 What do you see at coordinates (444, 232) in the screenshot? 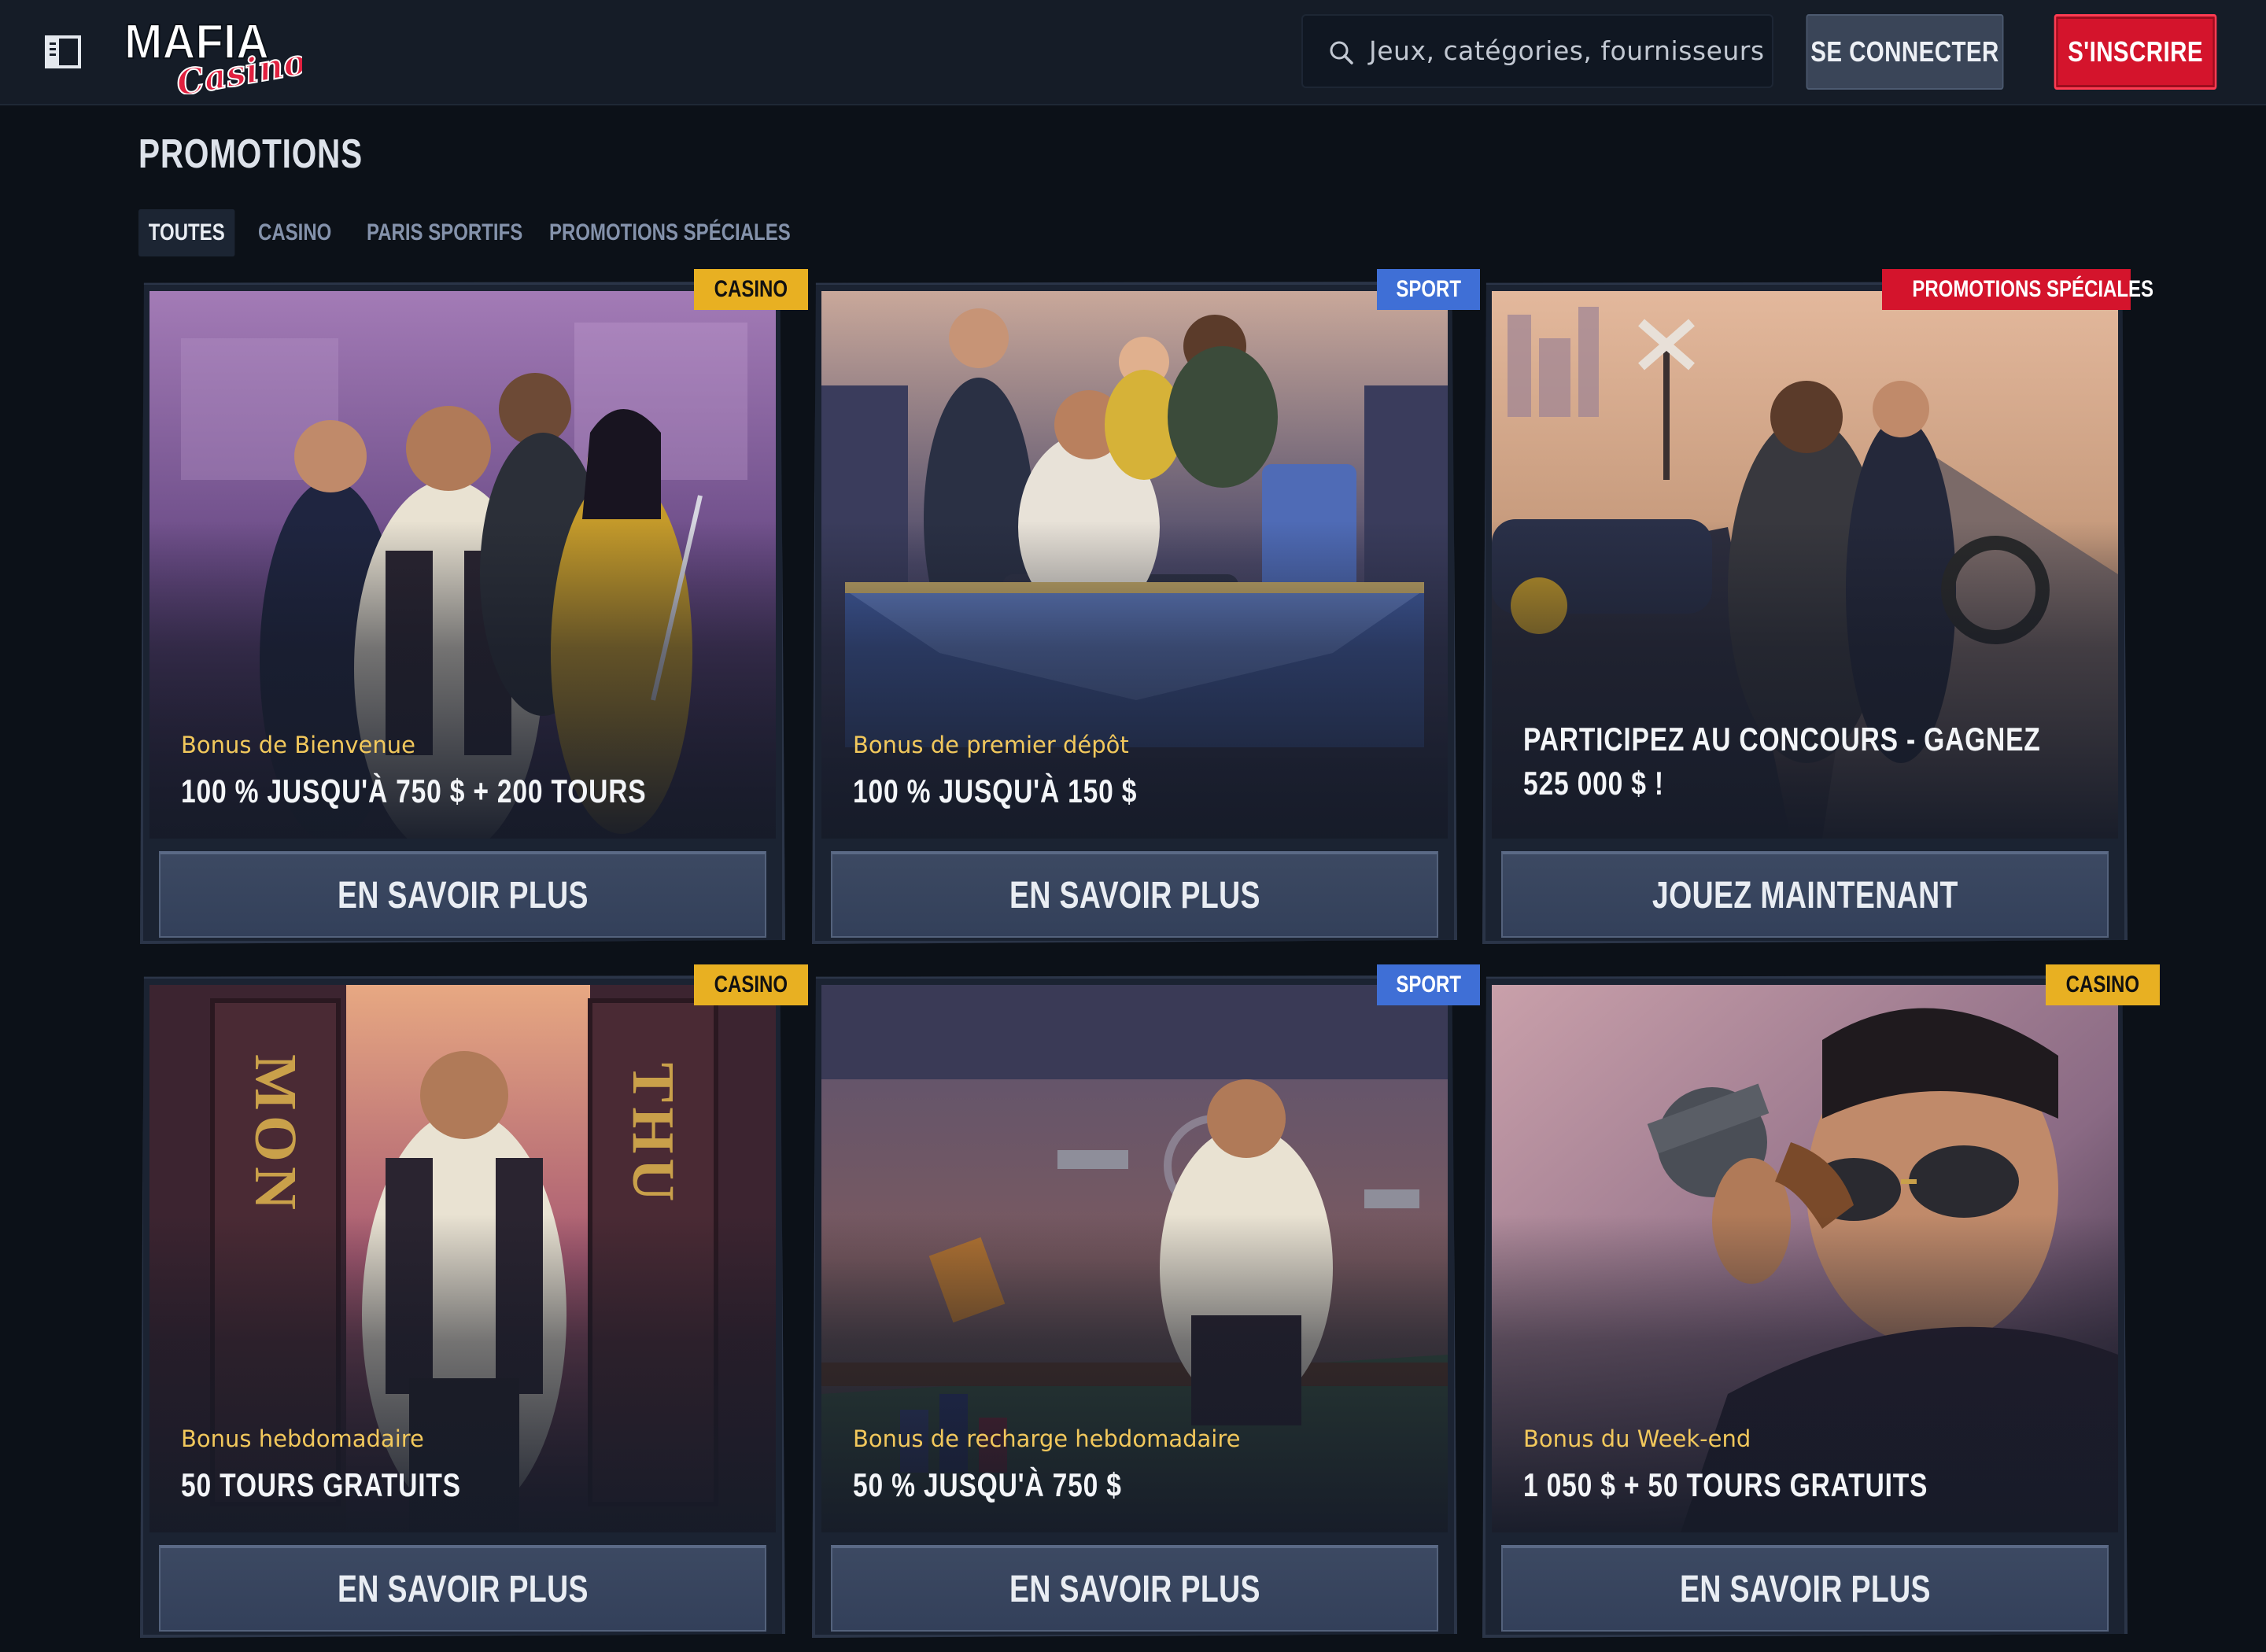
I see `tab-paris-sportifs: PARIS SPORTIFS` at bounding box center [444, 232].